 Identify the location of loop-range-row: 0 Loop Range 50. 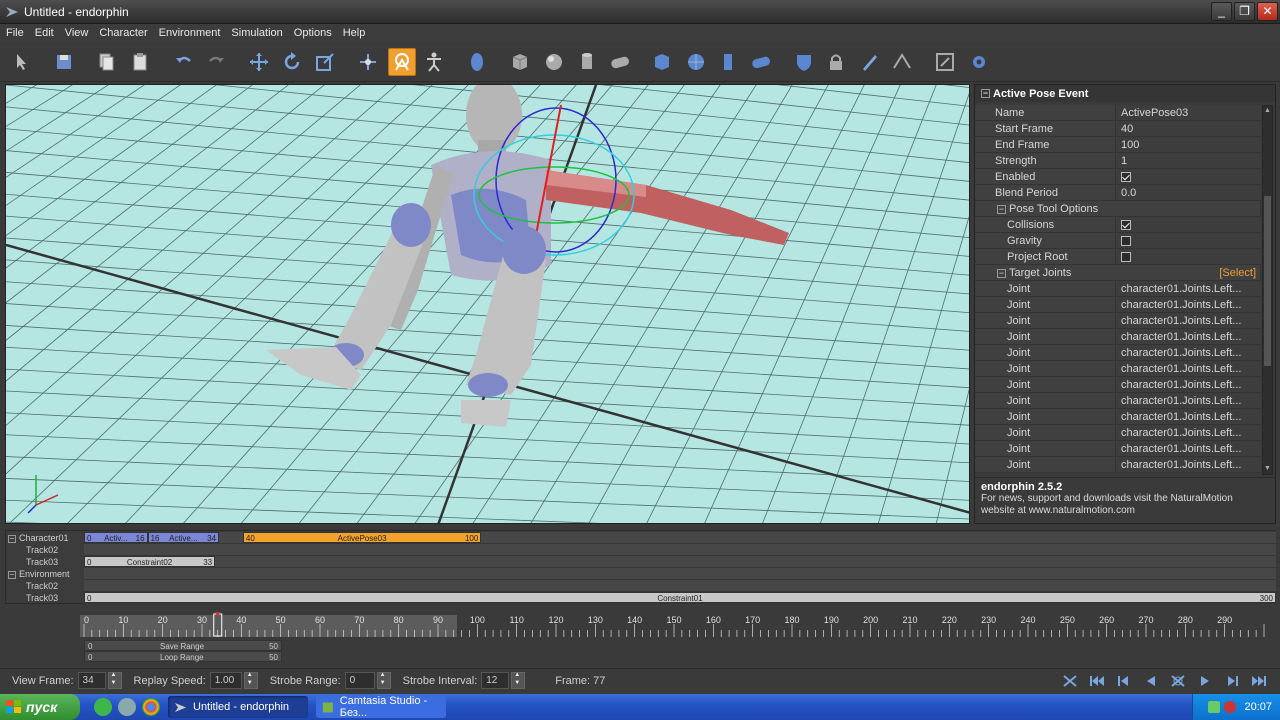
(183, 656).